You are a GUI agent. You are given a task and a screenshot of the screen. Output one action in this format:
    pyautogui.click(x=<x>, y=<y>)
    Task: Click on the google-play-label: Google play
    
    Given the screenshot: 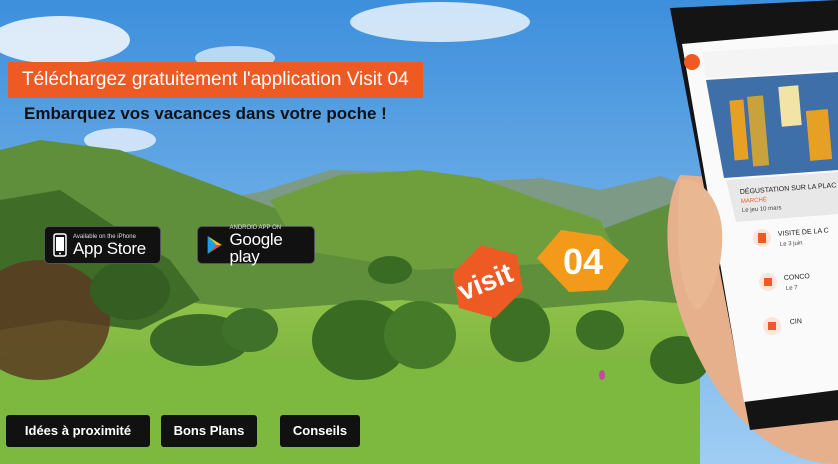 What is the action you would take?
    pyautogui.click(x=256, y=248)
    